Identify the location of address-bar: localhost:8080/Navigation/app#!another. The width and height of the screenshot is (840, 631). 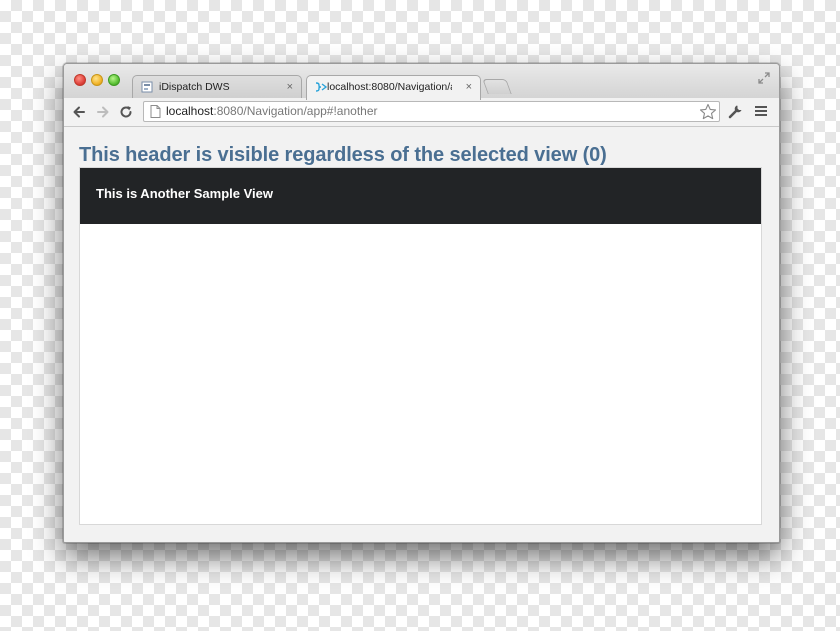
(431, 111).